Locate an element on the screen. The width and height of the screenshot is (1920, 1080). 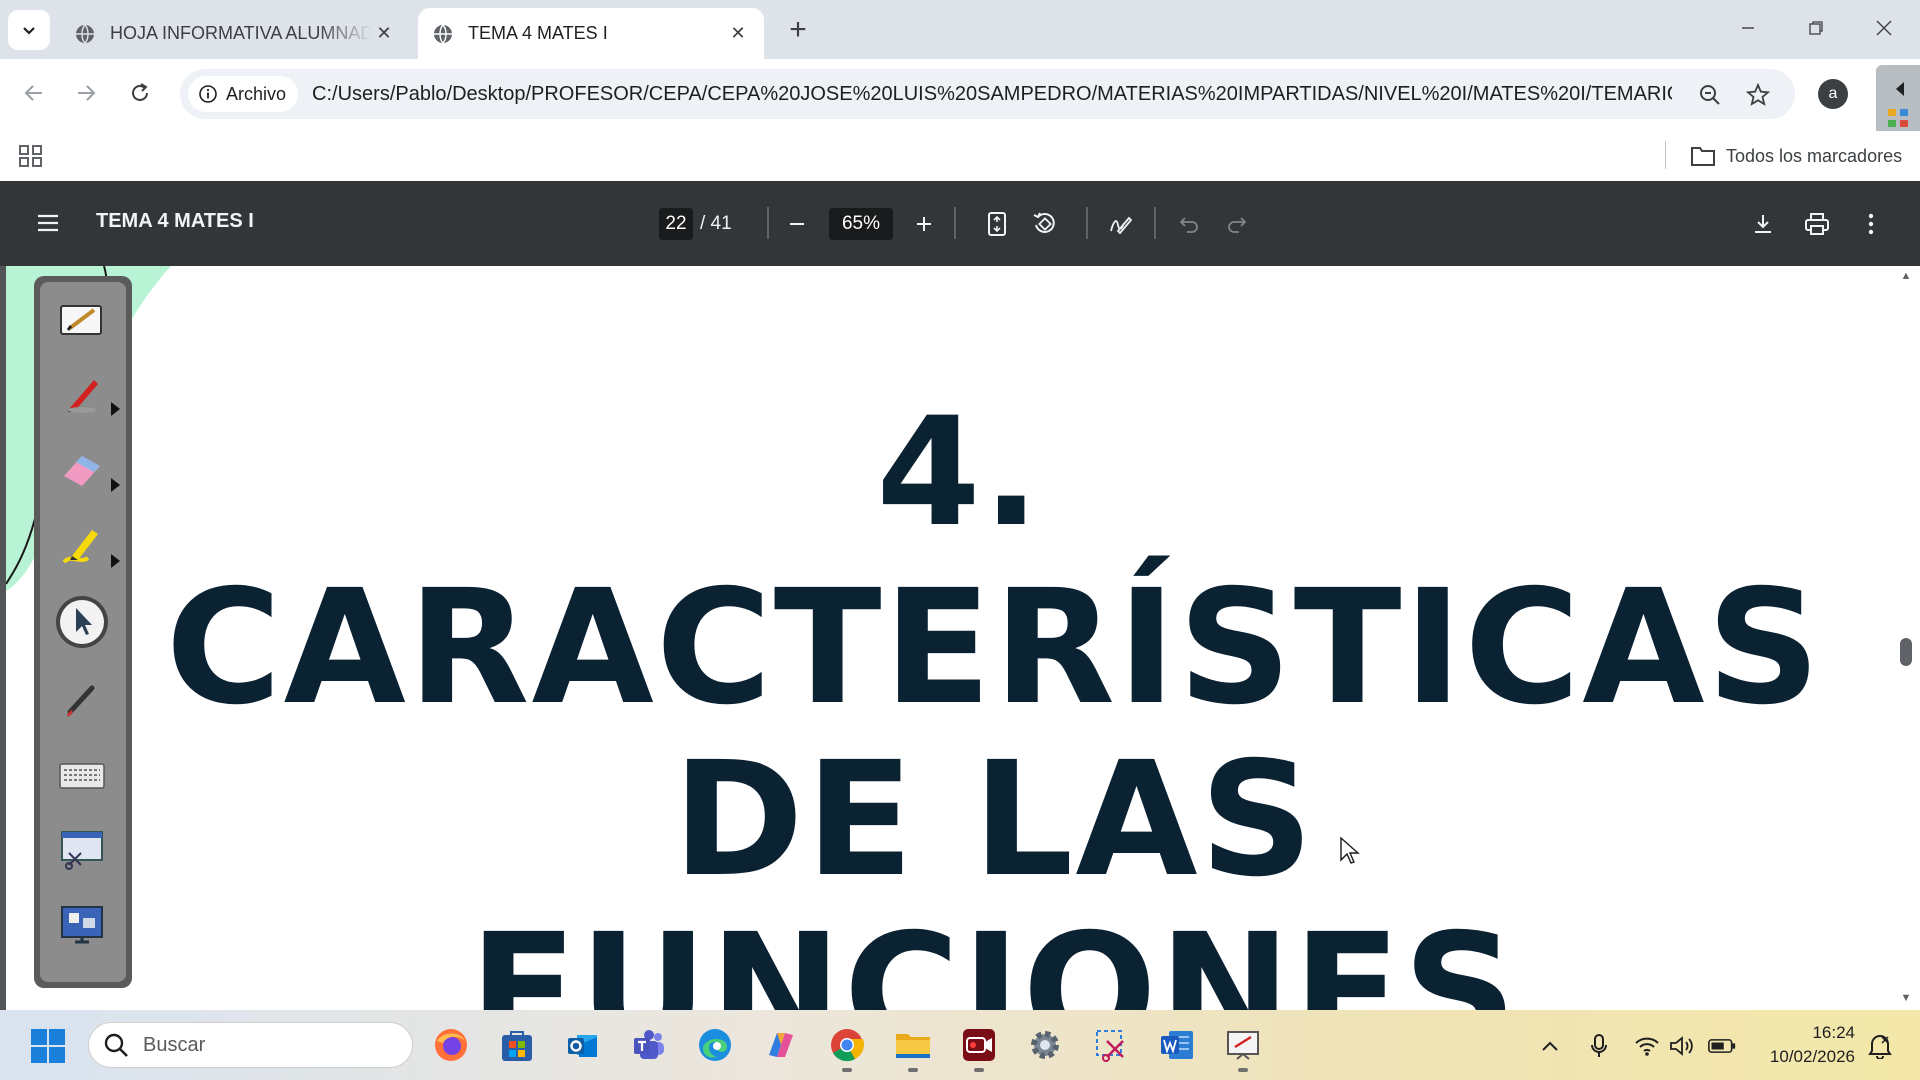
desktop-tool is located at coordinates (82, 926).